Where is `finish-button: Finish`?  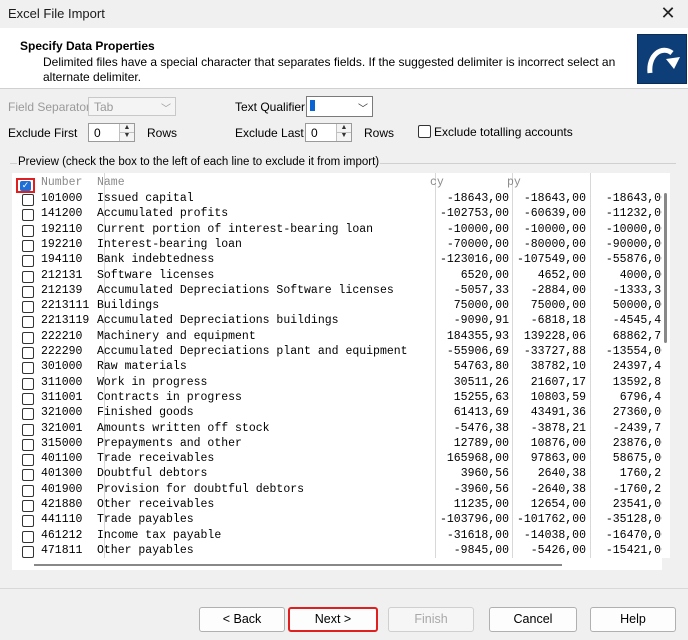
finish-button: Finish is located at coordinates (431, 619).